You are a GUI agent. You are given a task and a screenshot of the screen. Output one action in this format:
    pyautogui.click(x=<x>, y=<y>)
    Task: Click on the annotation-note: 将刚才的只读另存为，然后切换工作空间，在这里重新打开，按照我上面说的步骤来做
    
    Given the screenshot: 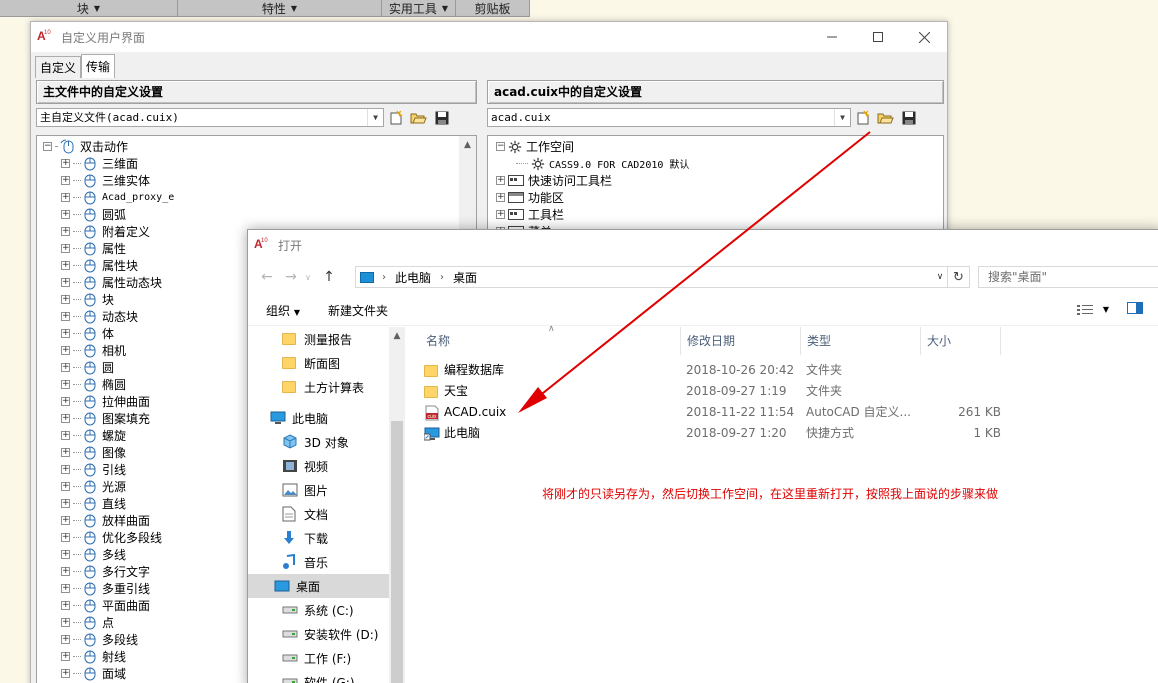 What is the action you would take?
    pyautogui.click(x=770, y=494)
    